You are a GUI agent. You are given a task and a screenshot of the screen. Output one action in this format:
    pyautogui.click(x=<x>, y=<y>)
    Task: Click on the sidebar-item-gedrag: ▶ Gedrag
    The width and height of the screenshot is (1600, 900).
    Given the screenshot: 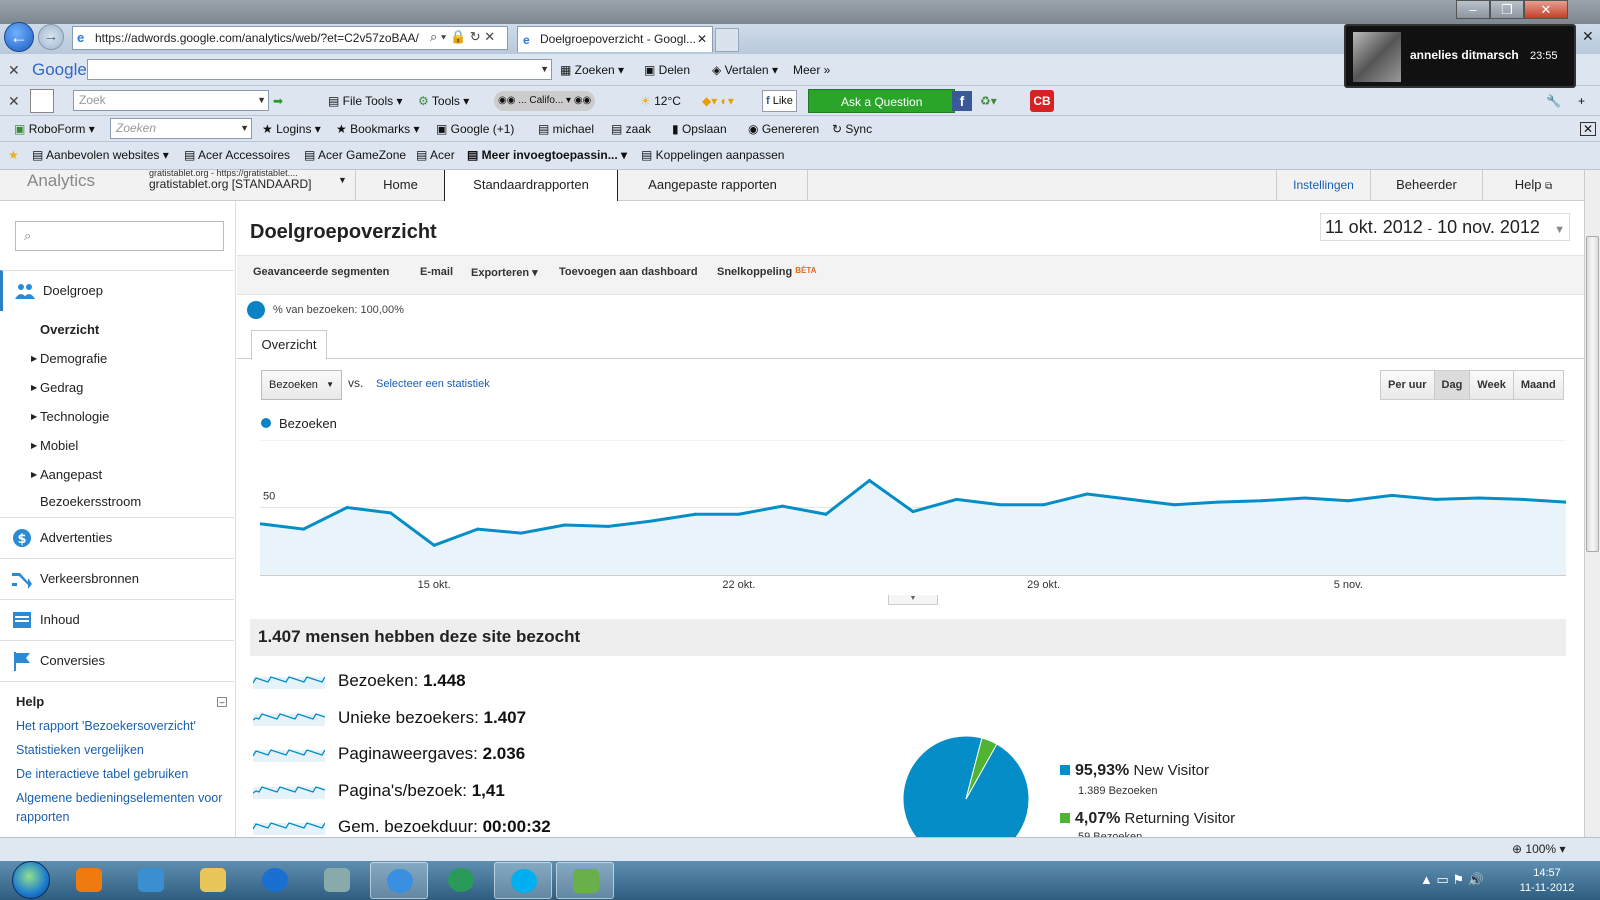 What is the action you would take?
    pyautogui.click(x=57, y=387)
    